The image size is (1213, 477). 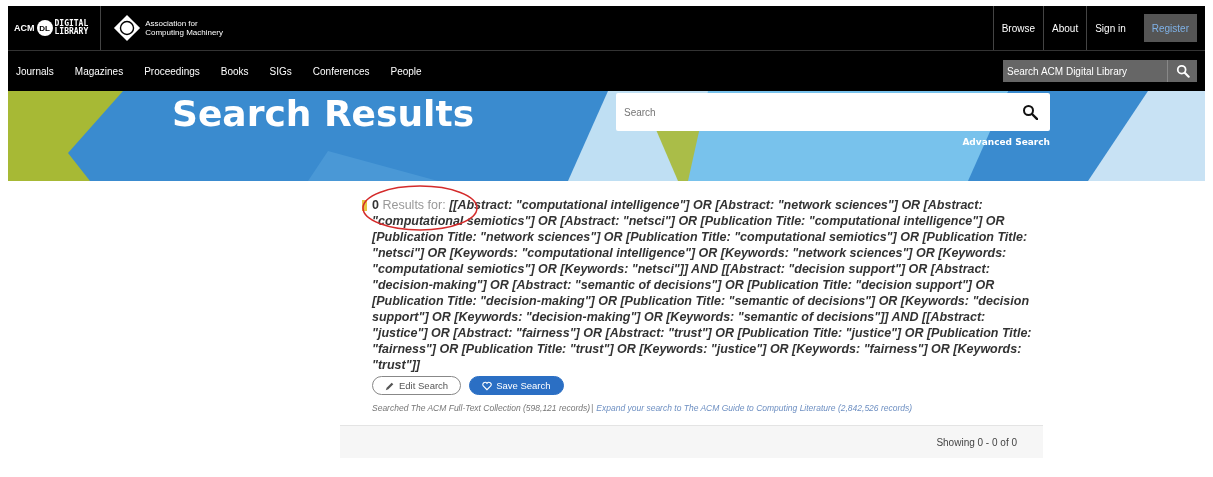 What do you see at coordinates (487, 385) in the screenshot?
I see `heart-icon` at bounding box center [487, 385].